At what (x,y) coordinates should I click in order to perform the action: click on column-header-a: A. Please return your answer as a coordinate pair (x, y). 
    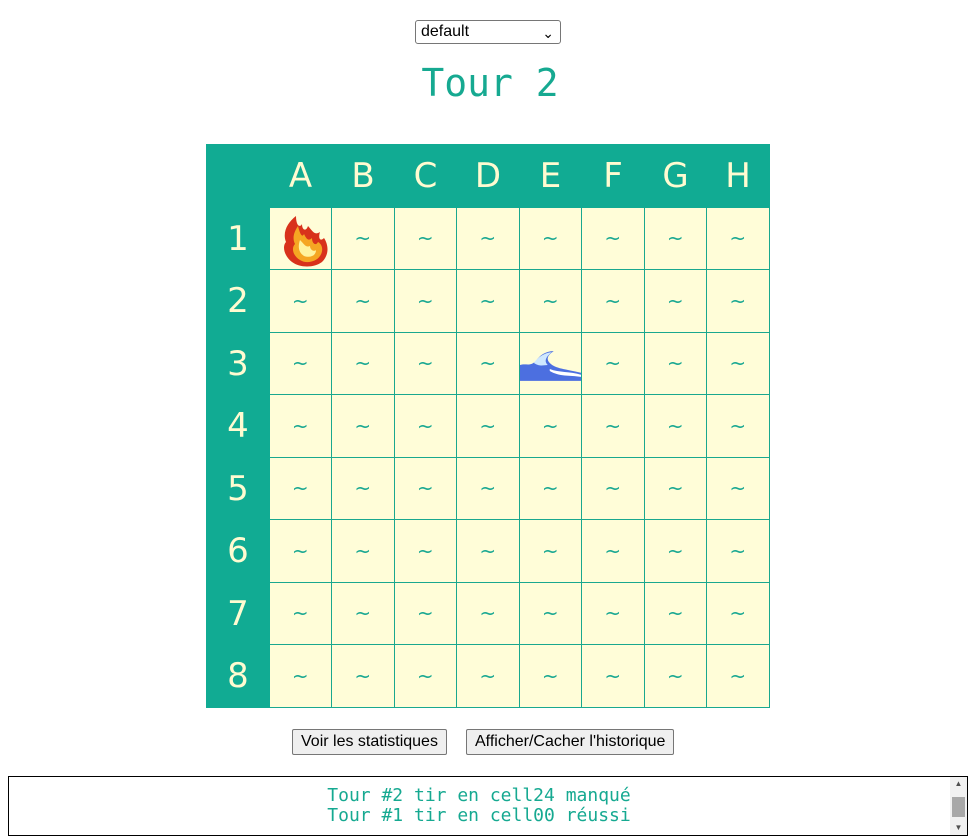
    Looking at the image, I should click on (300, 176).